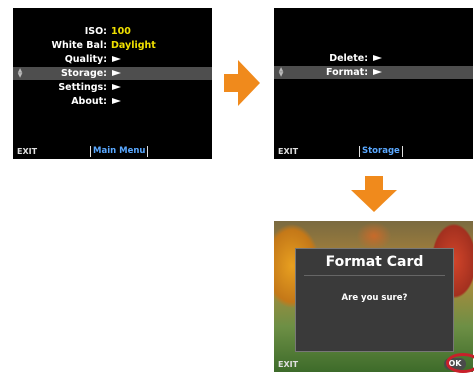 Image resolution: width=474 pixels, height=378 pixels. What do you see at coordinates (133, 45) in the screenshot?
I see `menu-row-value: Daylight` at bounding box center [133, 45].